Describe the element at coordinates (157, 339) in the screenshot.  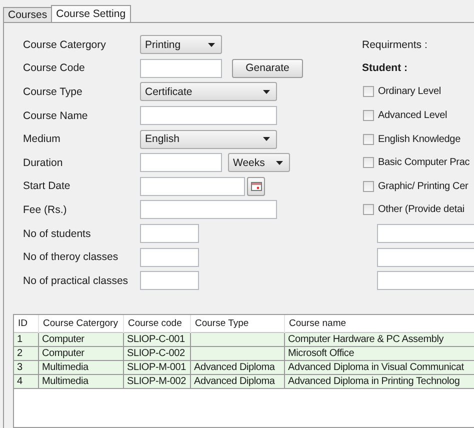
I see `table-cell: SLIOP-C-001` at that location.